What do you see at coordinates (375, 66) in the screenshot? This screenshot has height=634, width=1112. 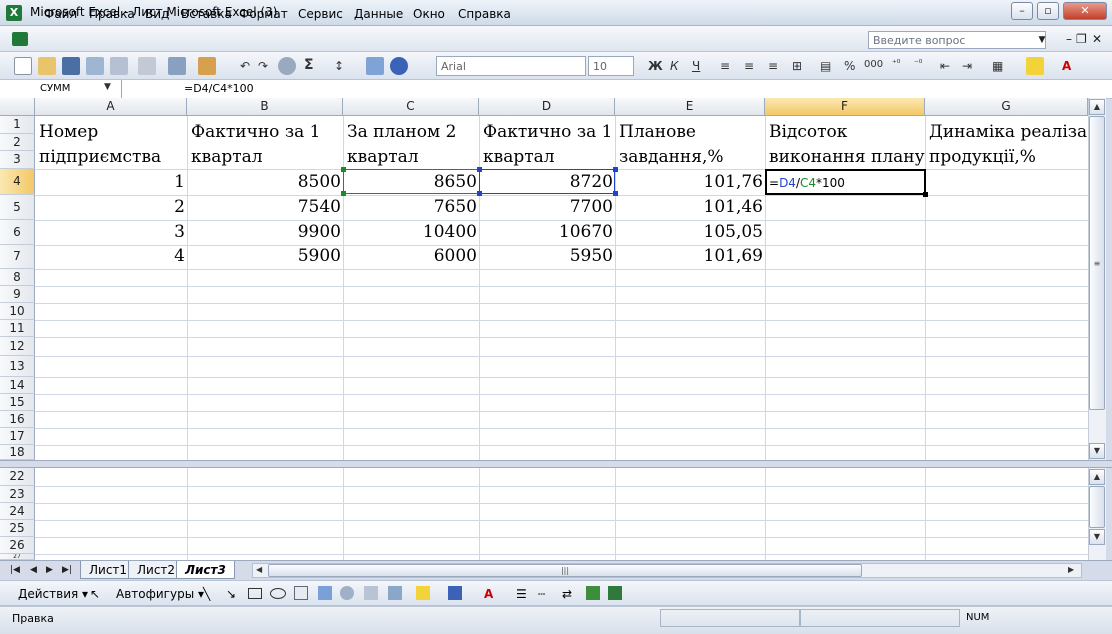 I see `chart-wizard-icon` at bounding box center [375, 66].